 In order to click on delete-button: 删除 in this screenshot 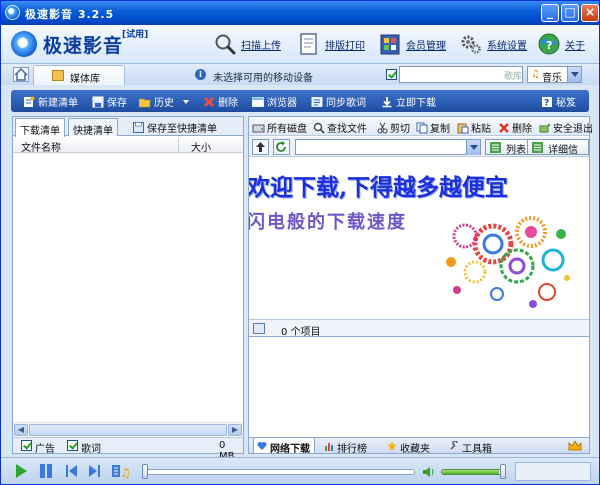, I will do `click(220, 101)`.